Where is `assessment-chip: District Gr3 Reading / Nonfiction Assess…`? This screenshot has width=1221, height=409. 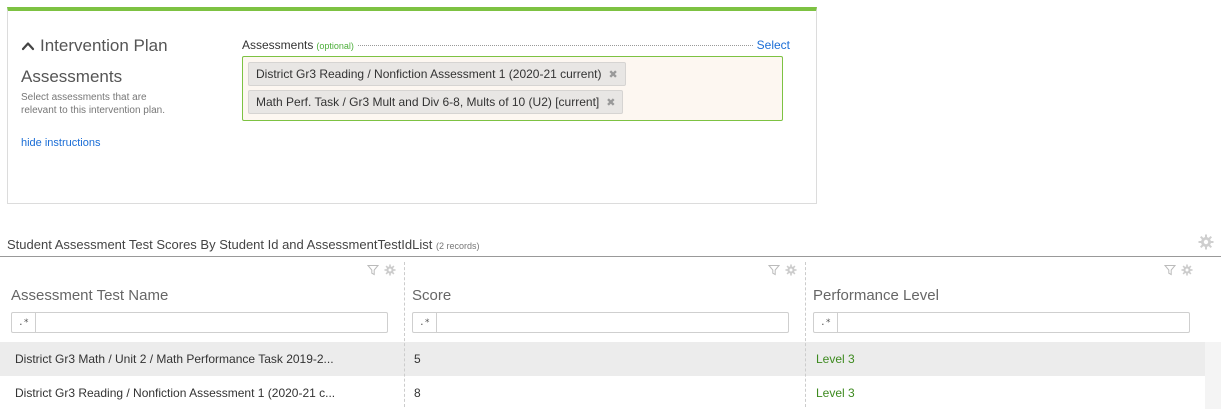
assessment-chip: District Gr3 Reading / Nonfiction Assess… is located at coordinates (437, 74).